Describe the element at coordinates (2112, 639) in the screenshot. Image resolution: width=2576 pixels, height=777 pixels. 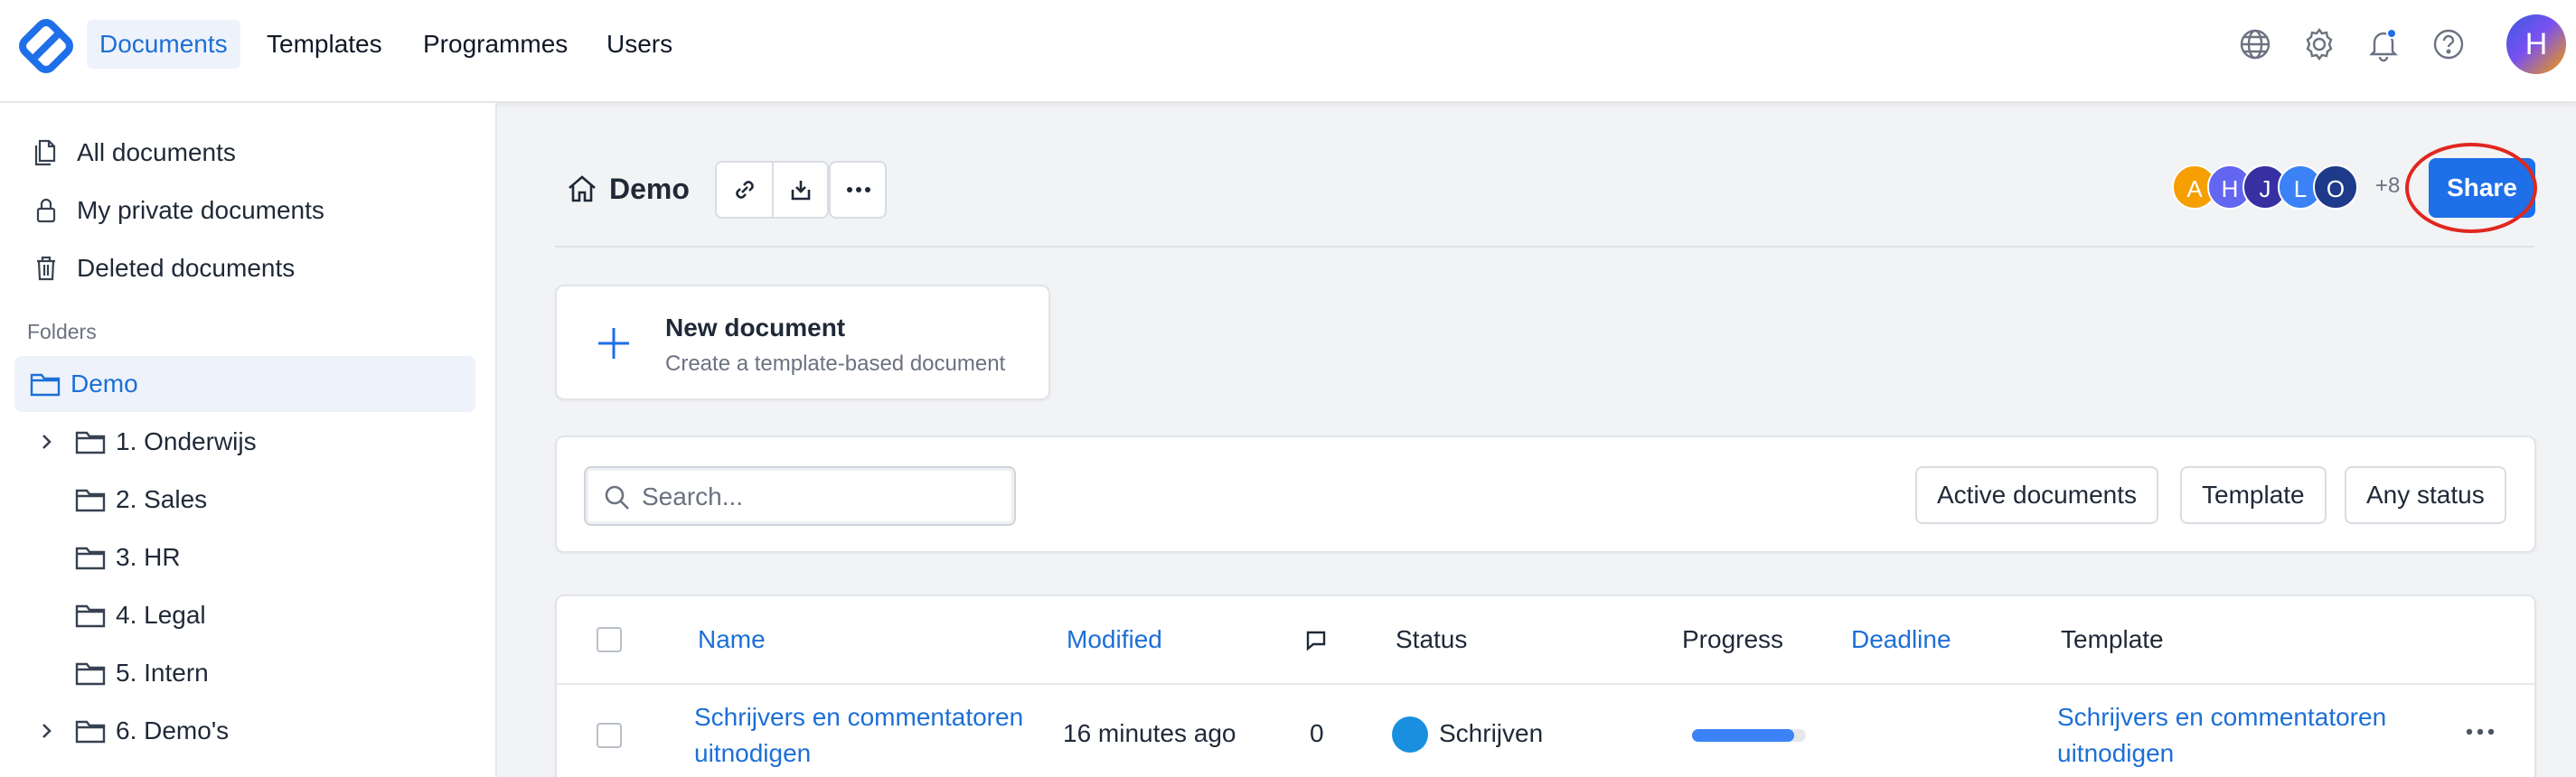
I see `column-template: Template` at that location.